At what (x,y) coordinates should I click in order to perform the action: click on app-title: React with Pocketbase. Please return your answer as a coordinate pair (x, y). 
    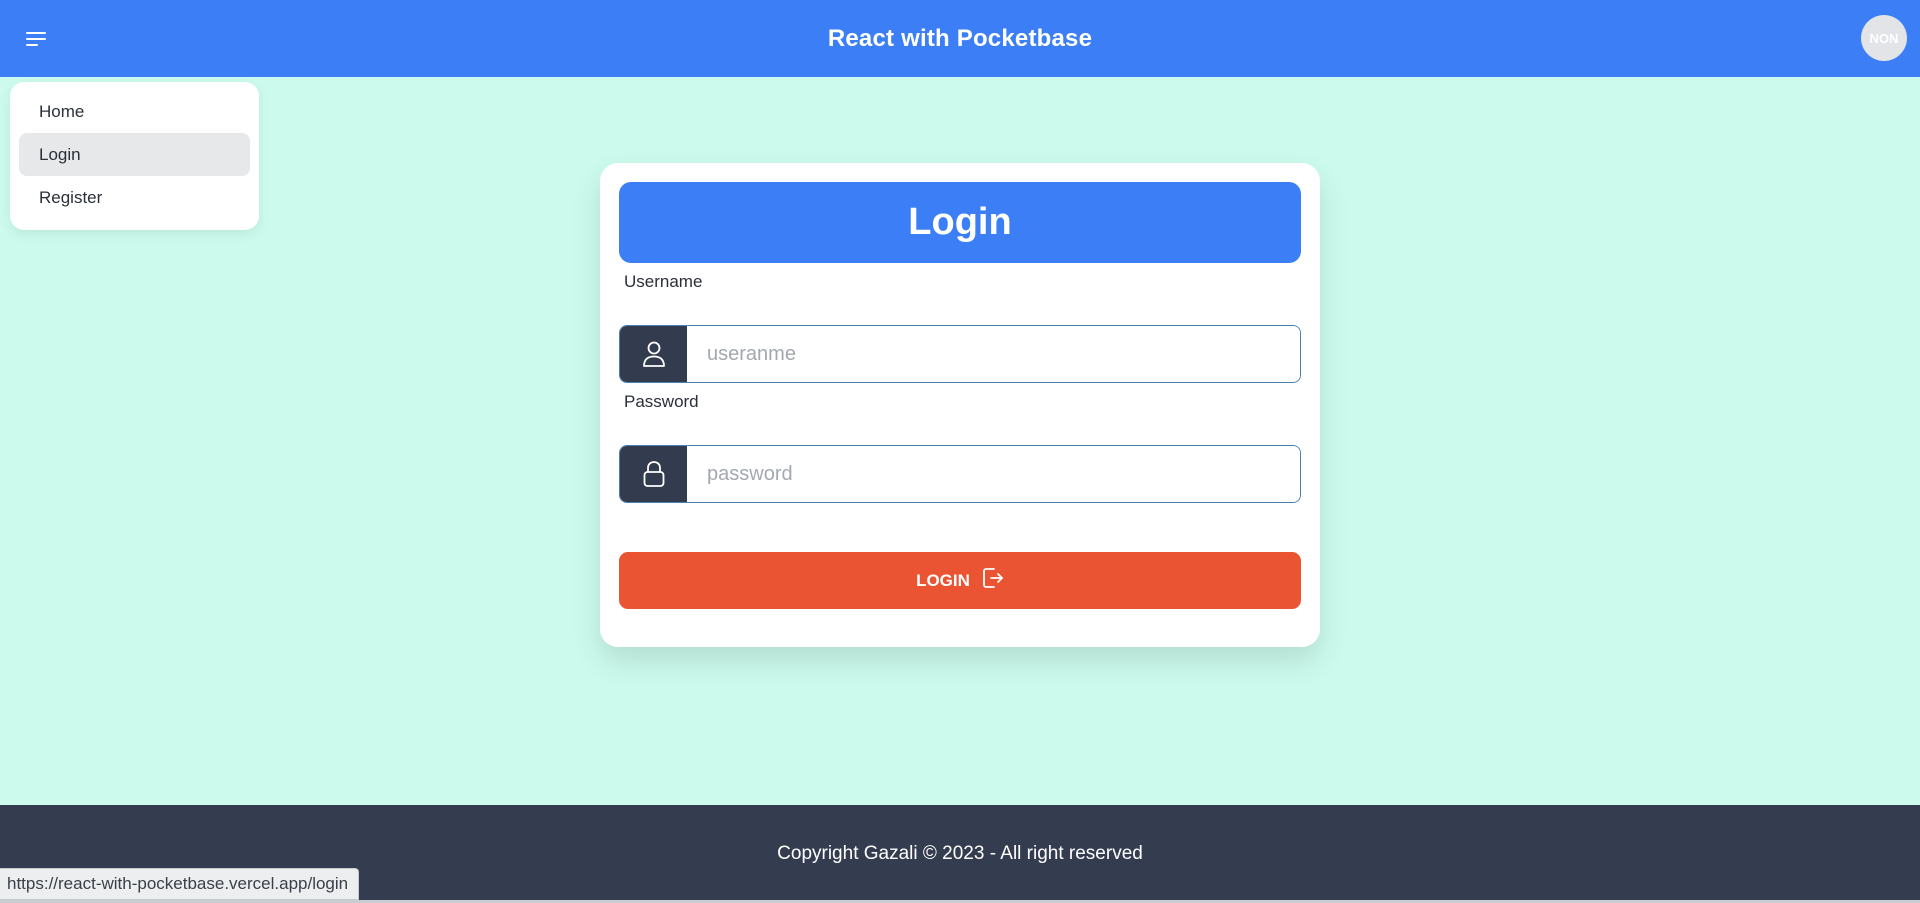
    Looking at the image, I should click on (960, 39).